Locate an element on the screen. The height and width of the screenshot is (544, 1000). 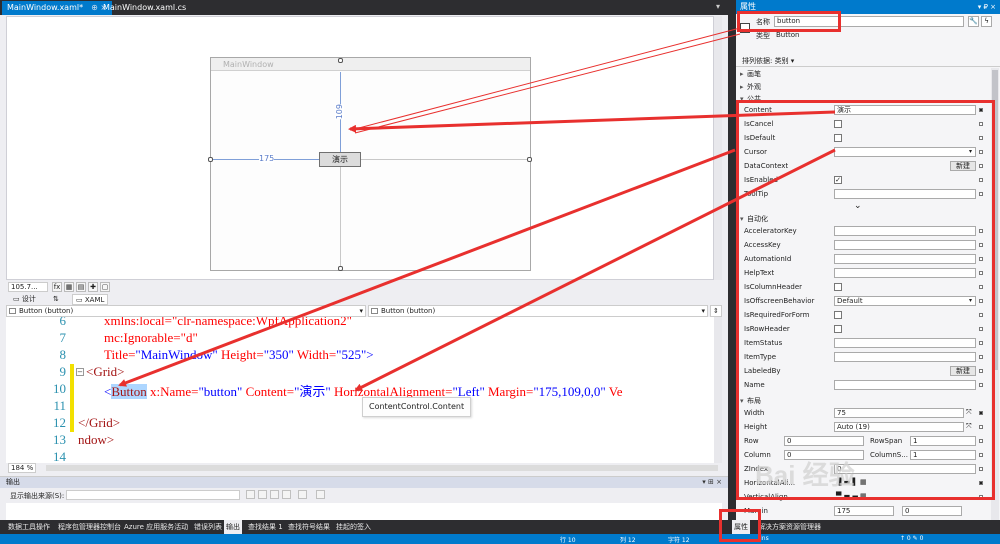
line-number: 13 is located at coordinates (59, 439).